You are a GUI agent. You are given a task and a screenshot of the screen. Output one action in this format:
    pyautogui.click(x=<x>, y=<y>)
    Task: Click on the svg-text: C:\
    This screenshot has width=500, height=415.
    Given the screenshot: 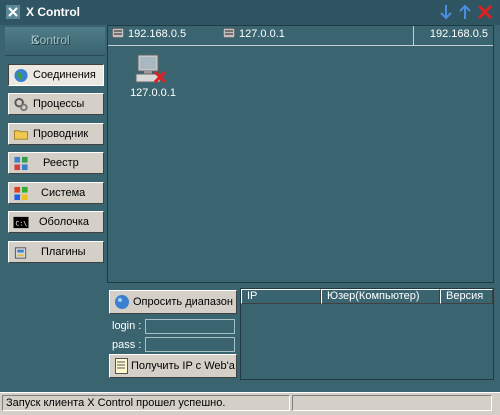 What is the action you would take?
    pyautogui.click(x=21, y=223)
    